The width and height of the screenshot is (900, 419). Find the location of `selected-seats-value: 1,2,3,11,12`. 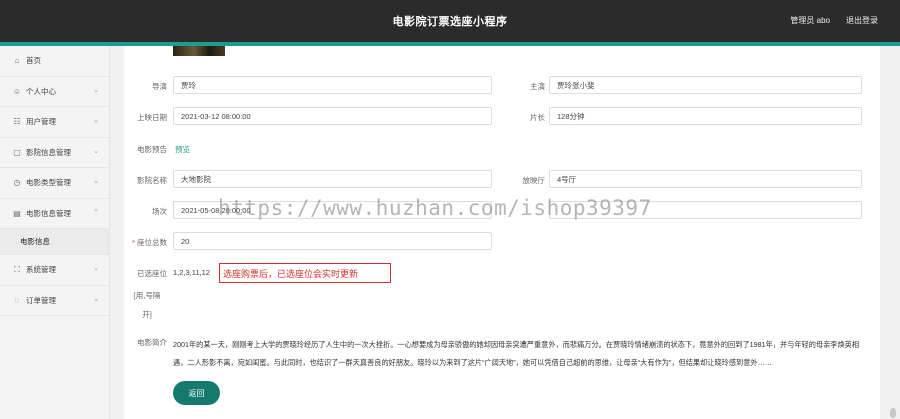

selected-seats-value: 1,2,3,11,12 is located at coordinates (191, 272).